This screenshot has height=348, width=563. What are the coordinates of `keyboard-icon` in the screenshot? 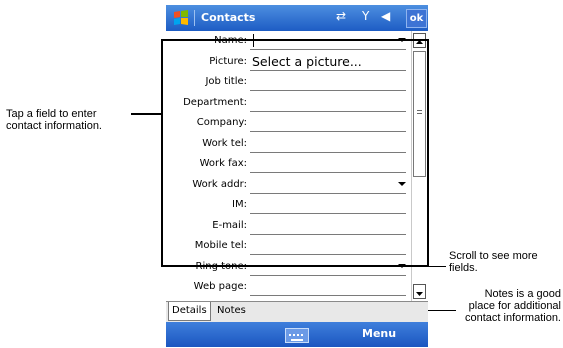 It's located at (297, 335).